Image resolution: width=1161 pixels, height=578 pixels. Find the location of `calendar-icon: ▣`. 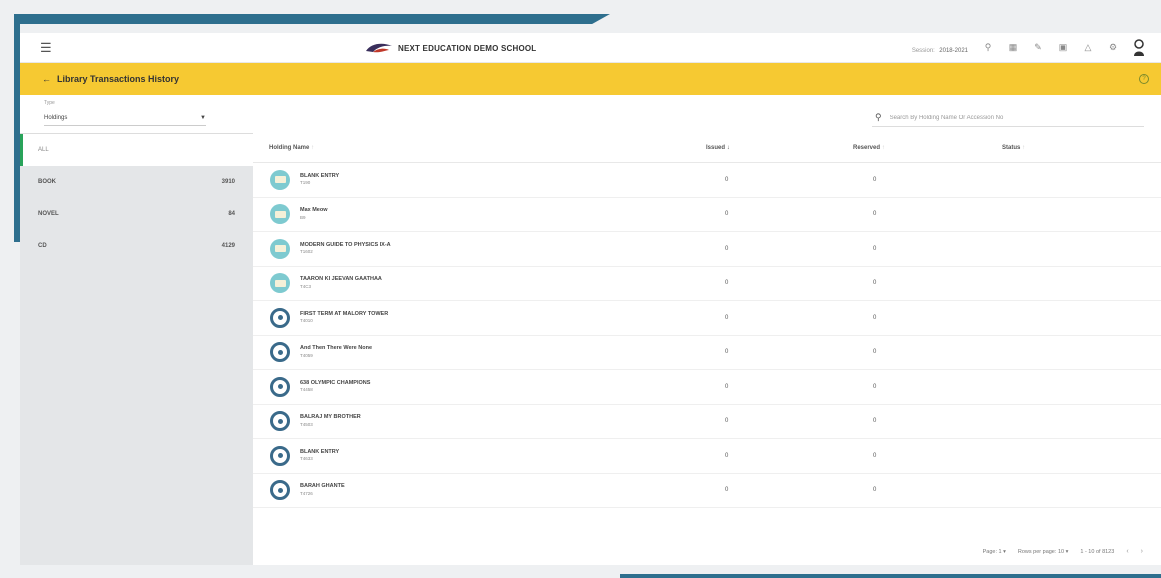

calendar-icon: ▣ is located at coordinates (1063, 47).